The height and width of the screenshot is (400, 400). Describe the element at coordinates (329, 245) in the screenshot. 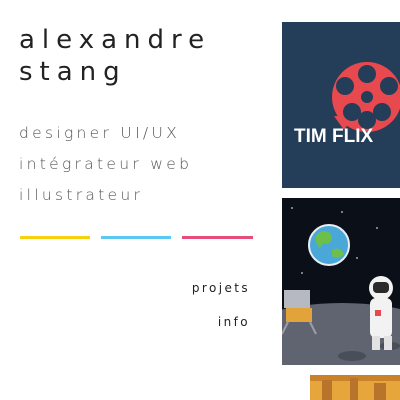

I see `earth-icon` at that location.